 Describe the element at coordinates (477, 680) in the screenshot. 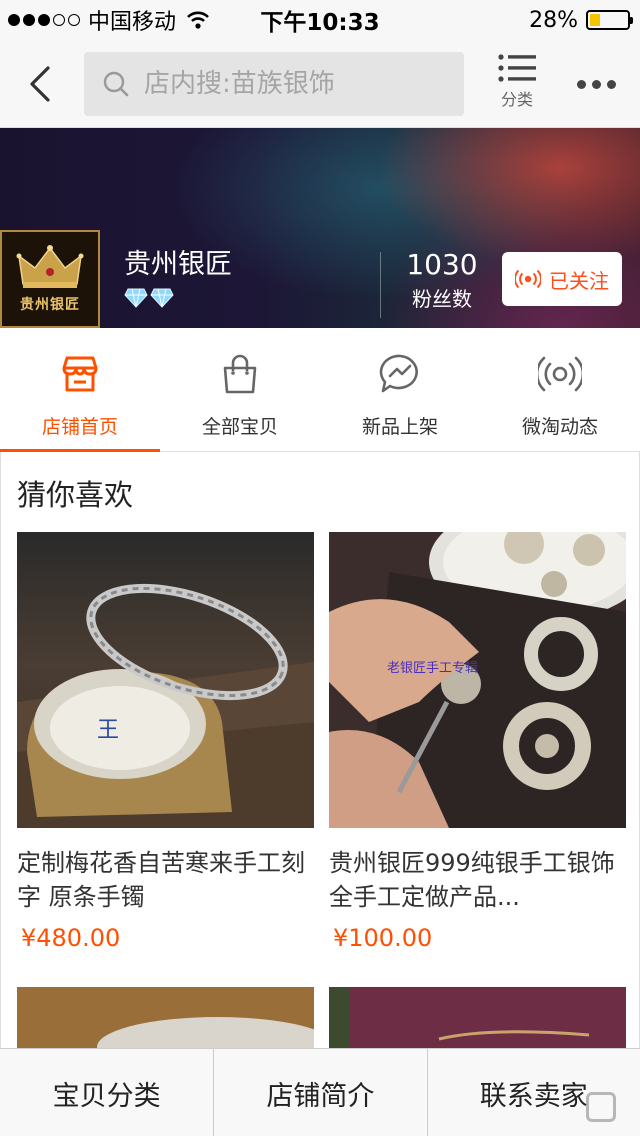

I see `product-image: 老银匠手工专辑` at that location.